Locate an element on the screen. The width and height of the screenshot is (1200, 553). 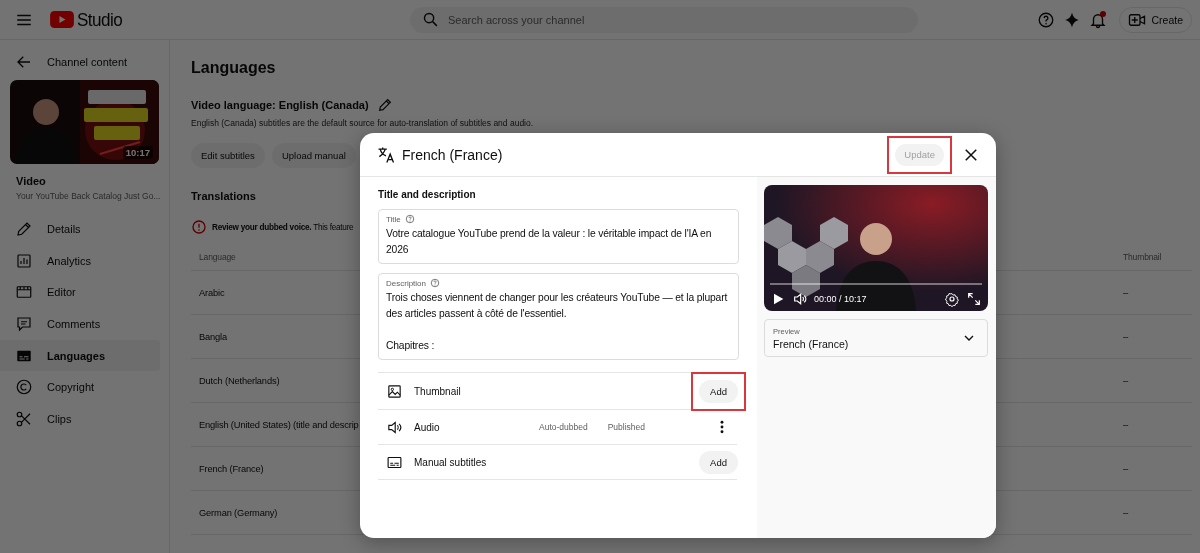
table-cell: German (Germany) is located at coordinates (238, 512).